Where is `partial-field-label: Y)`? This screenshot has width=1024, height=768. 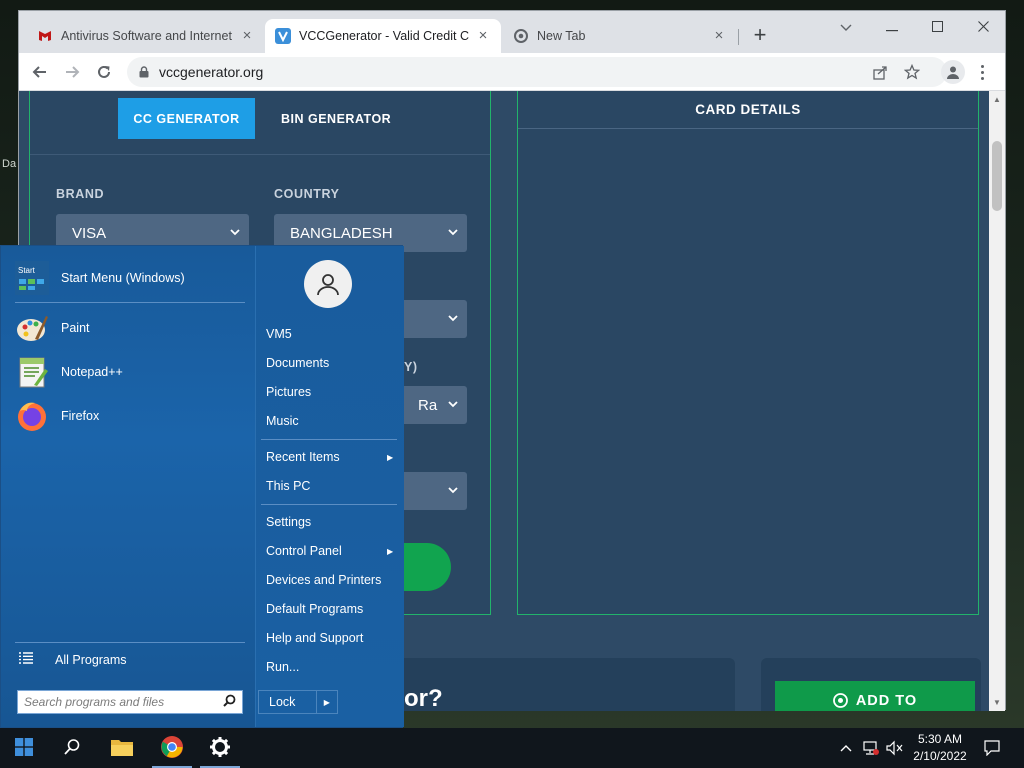 partial-field-label: Y) is located at coordinates (411, 367).